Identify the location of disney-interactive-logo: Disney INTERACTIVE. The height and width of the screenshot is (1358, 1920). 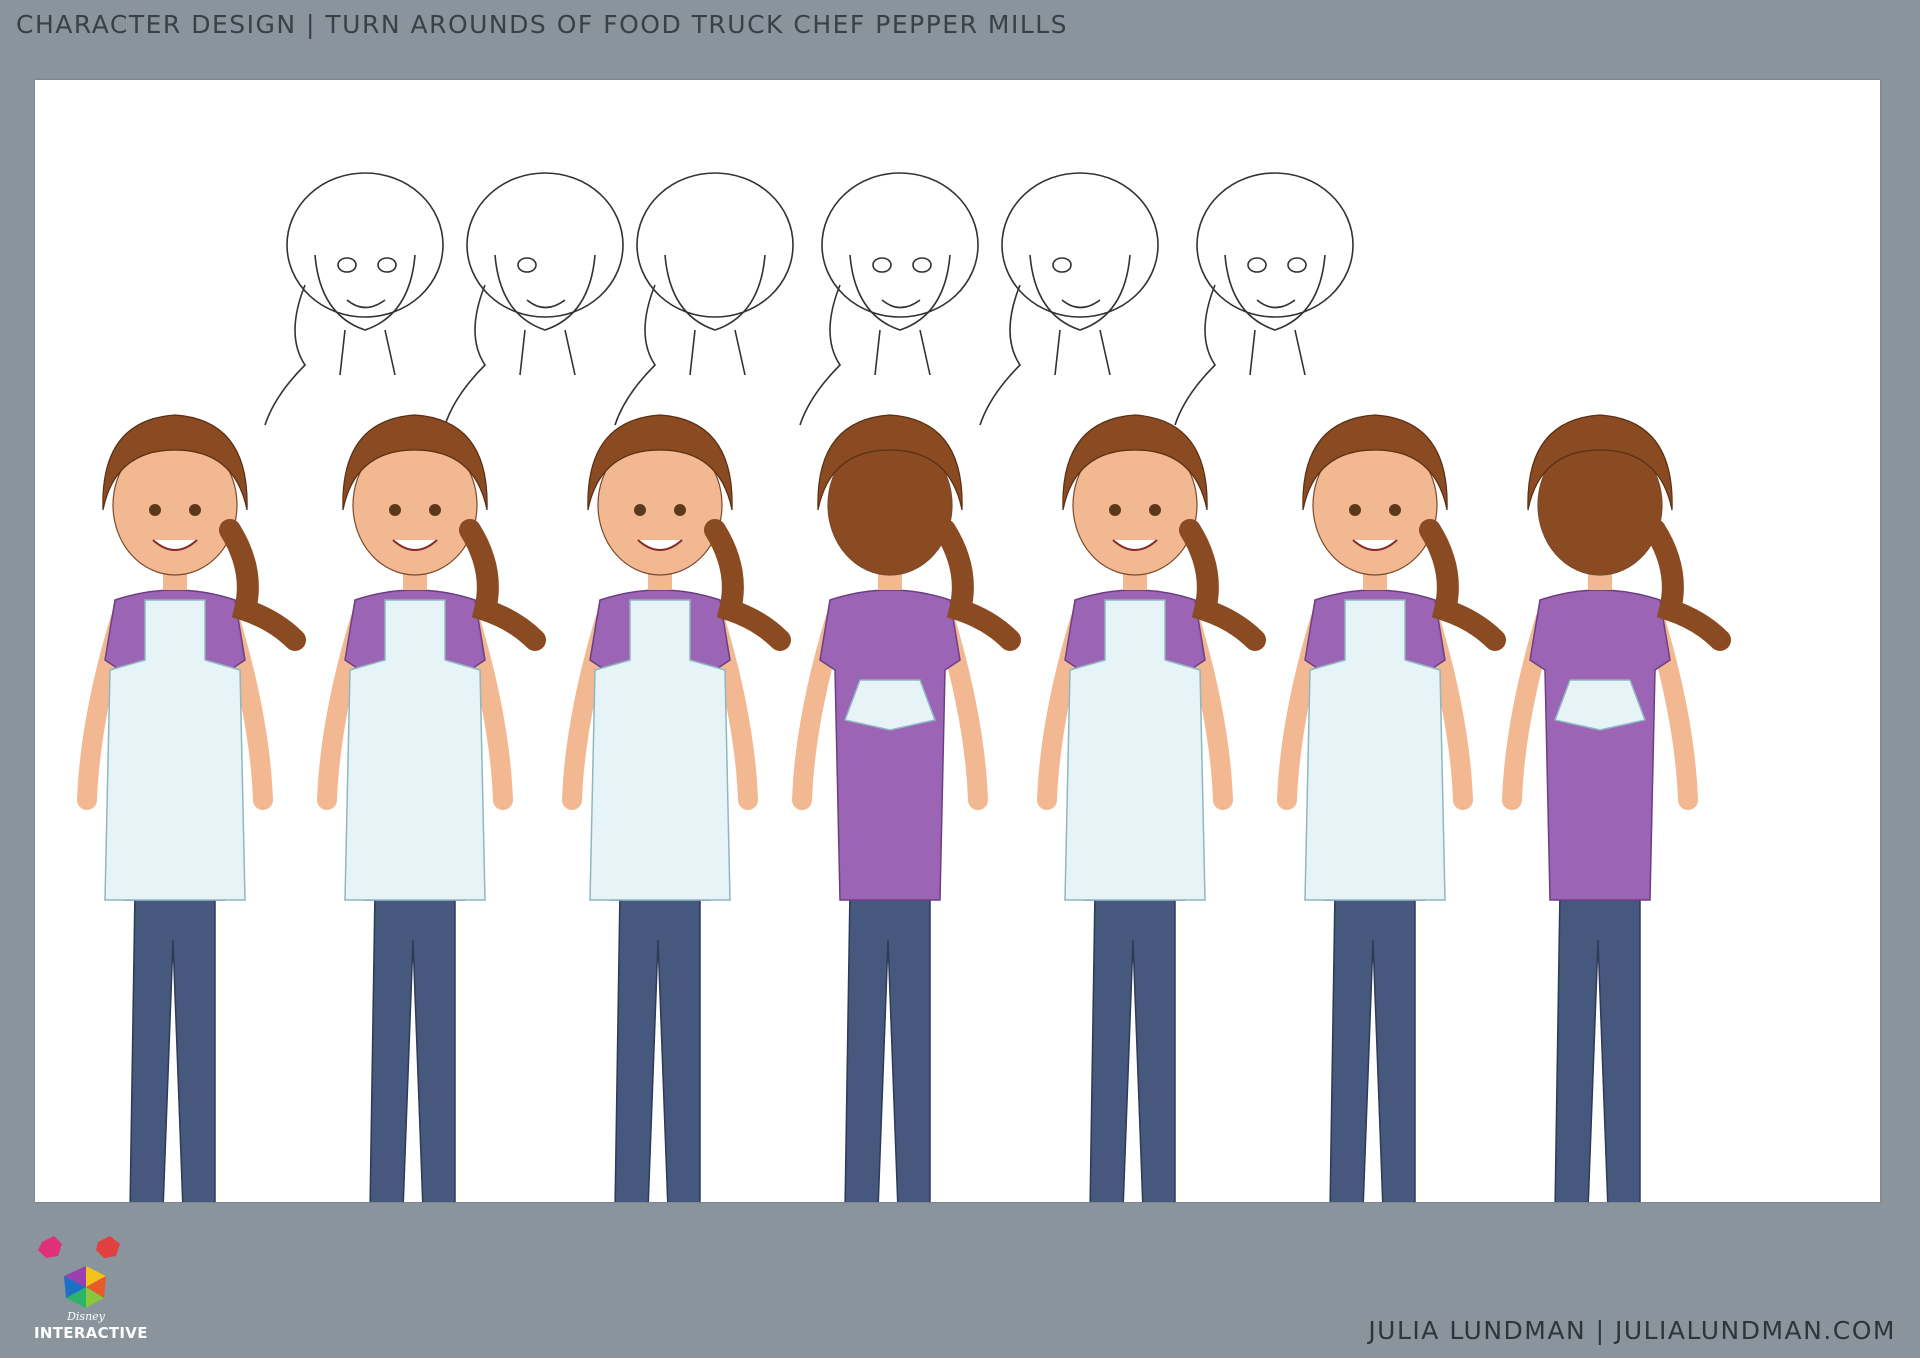
(91, 1290).